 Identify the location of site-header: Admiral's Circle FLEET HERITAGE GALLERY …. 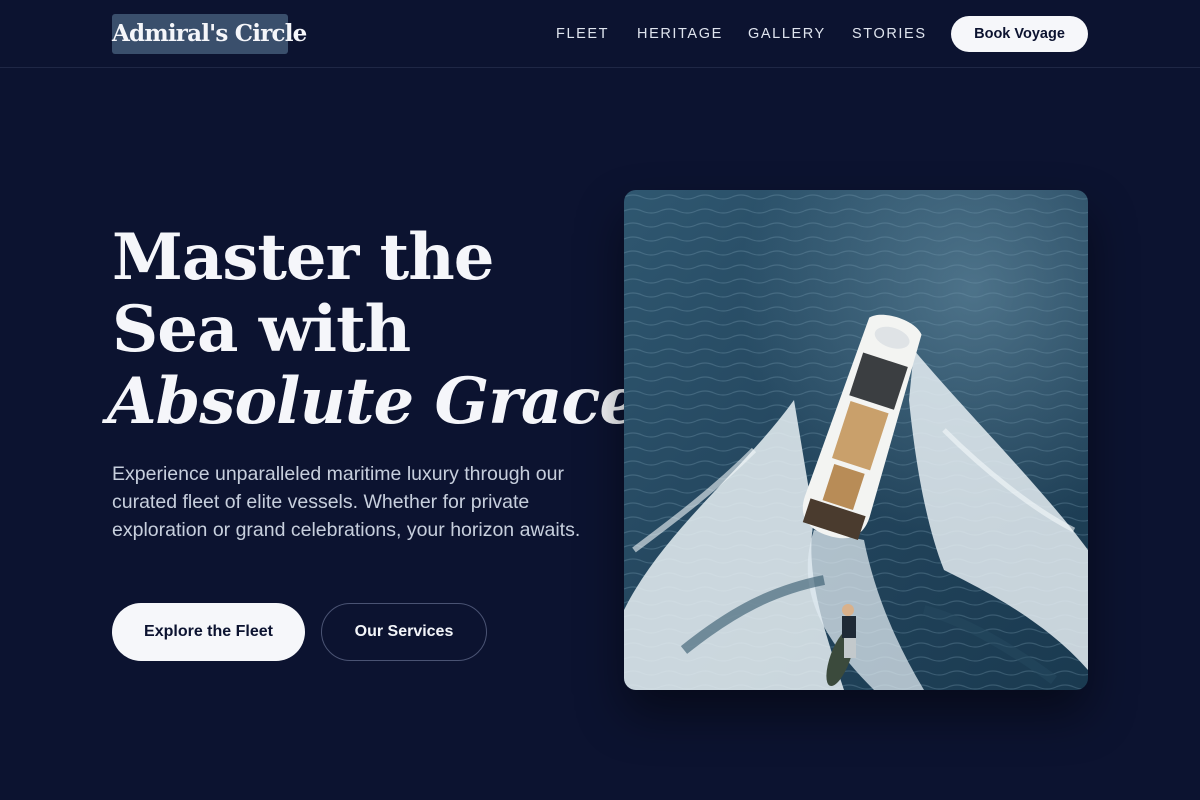
(600, 34).